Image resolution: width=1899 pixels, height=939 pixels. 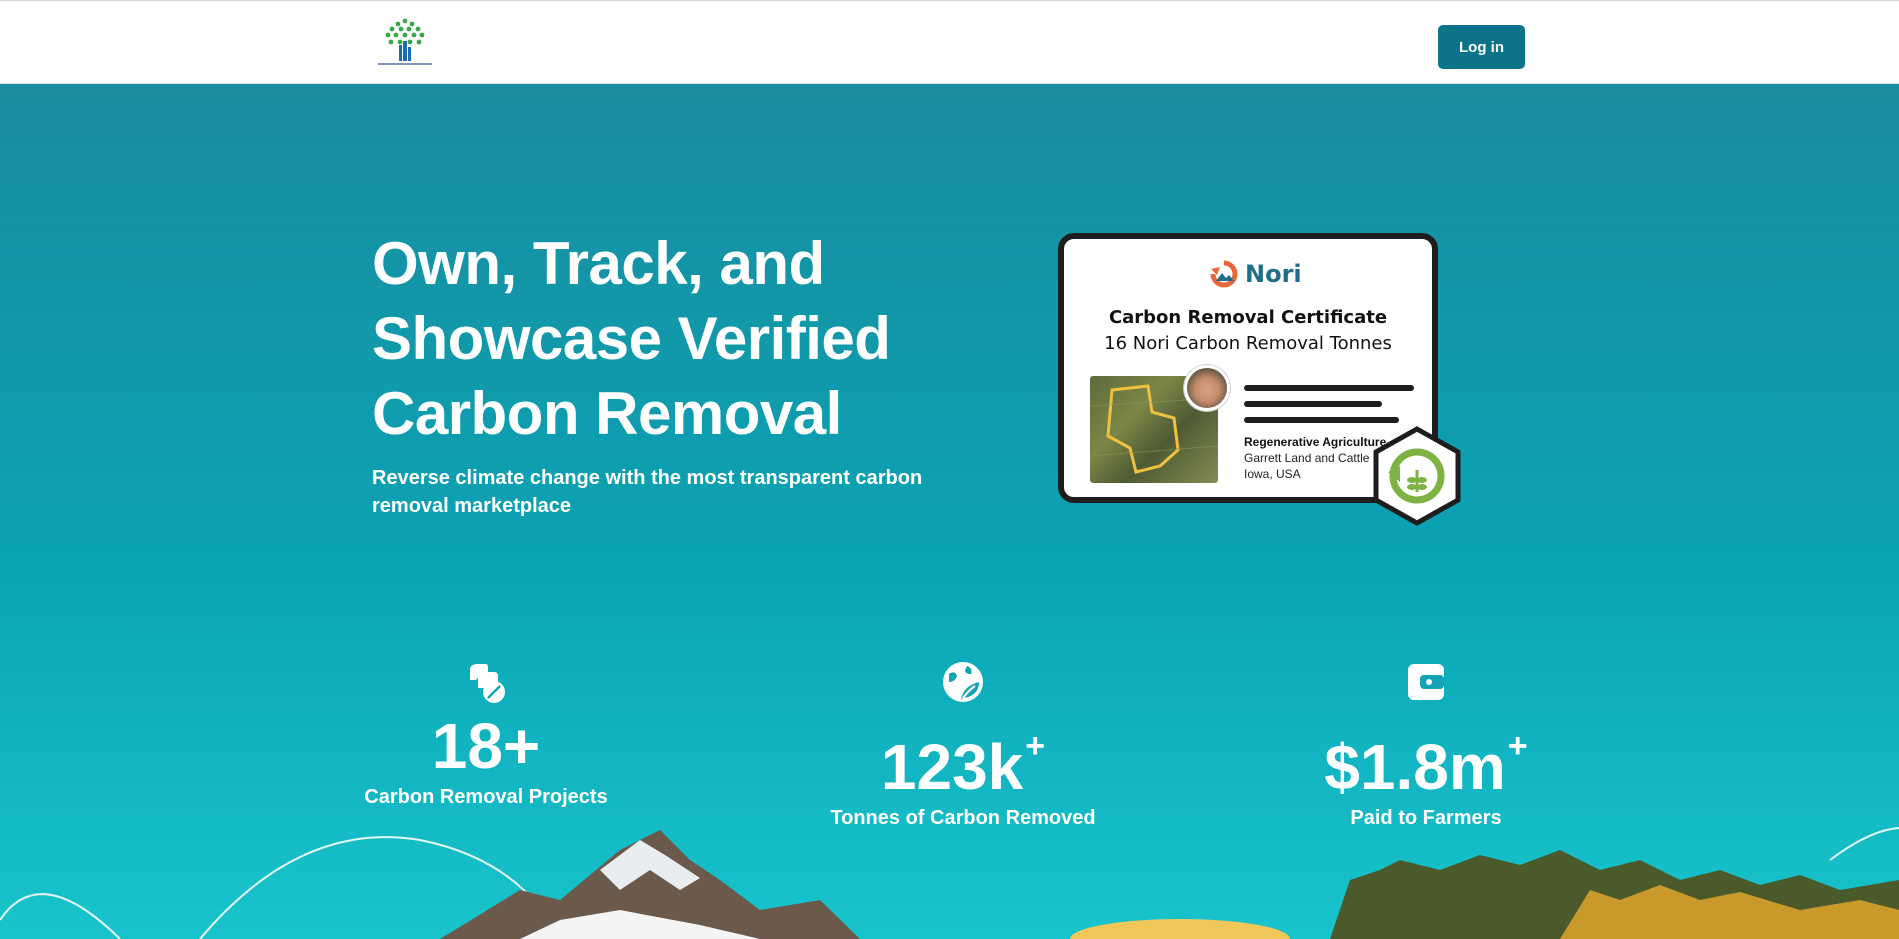 What do you see at coordinates (949, 42) in the screenshot?
I see `site-header: Log in` at bounding box center [949, 42].